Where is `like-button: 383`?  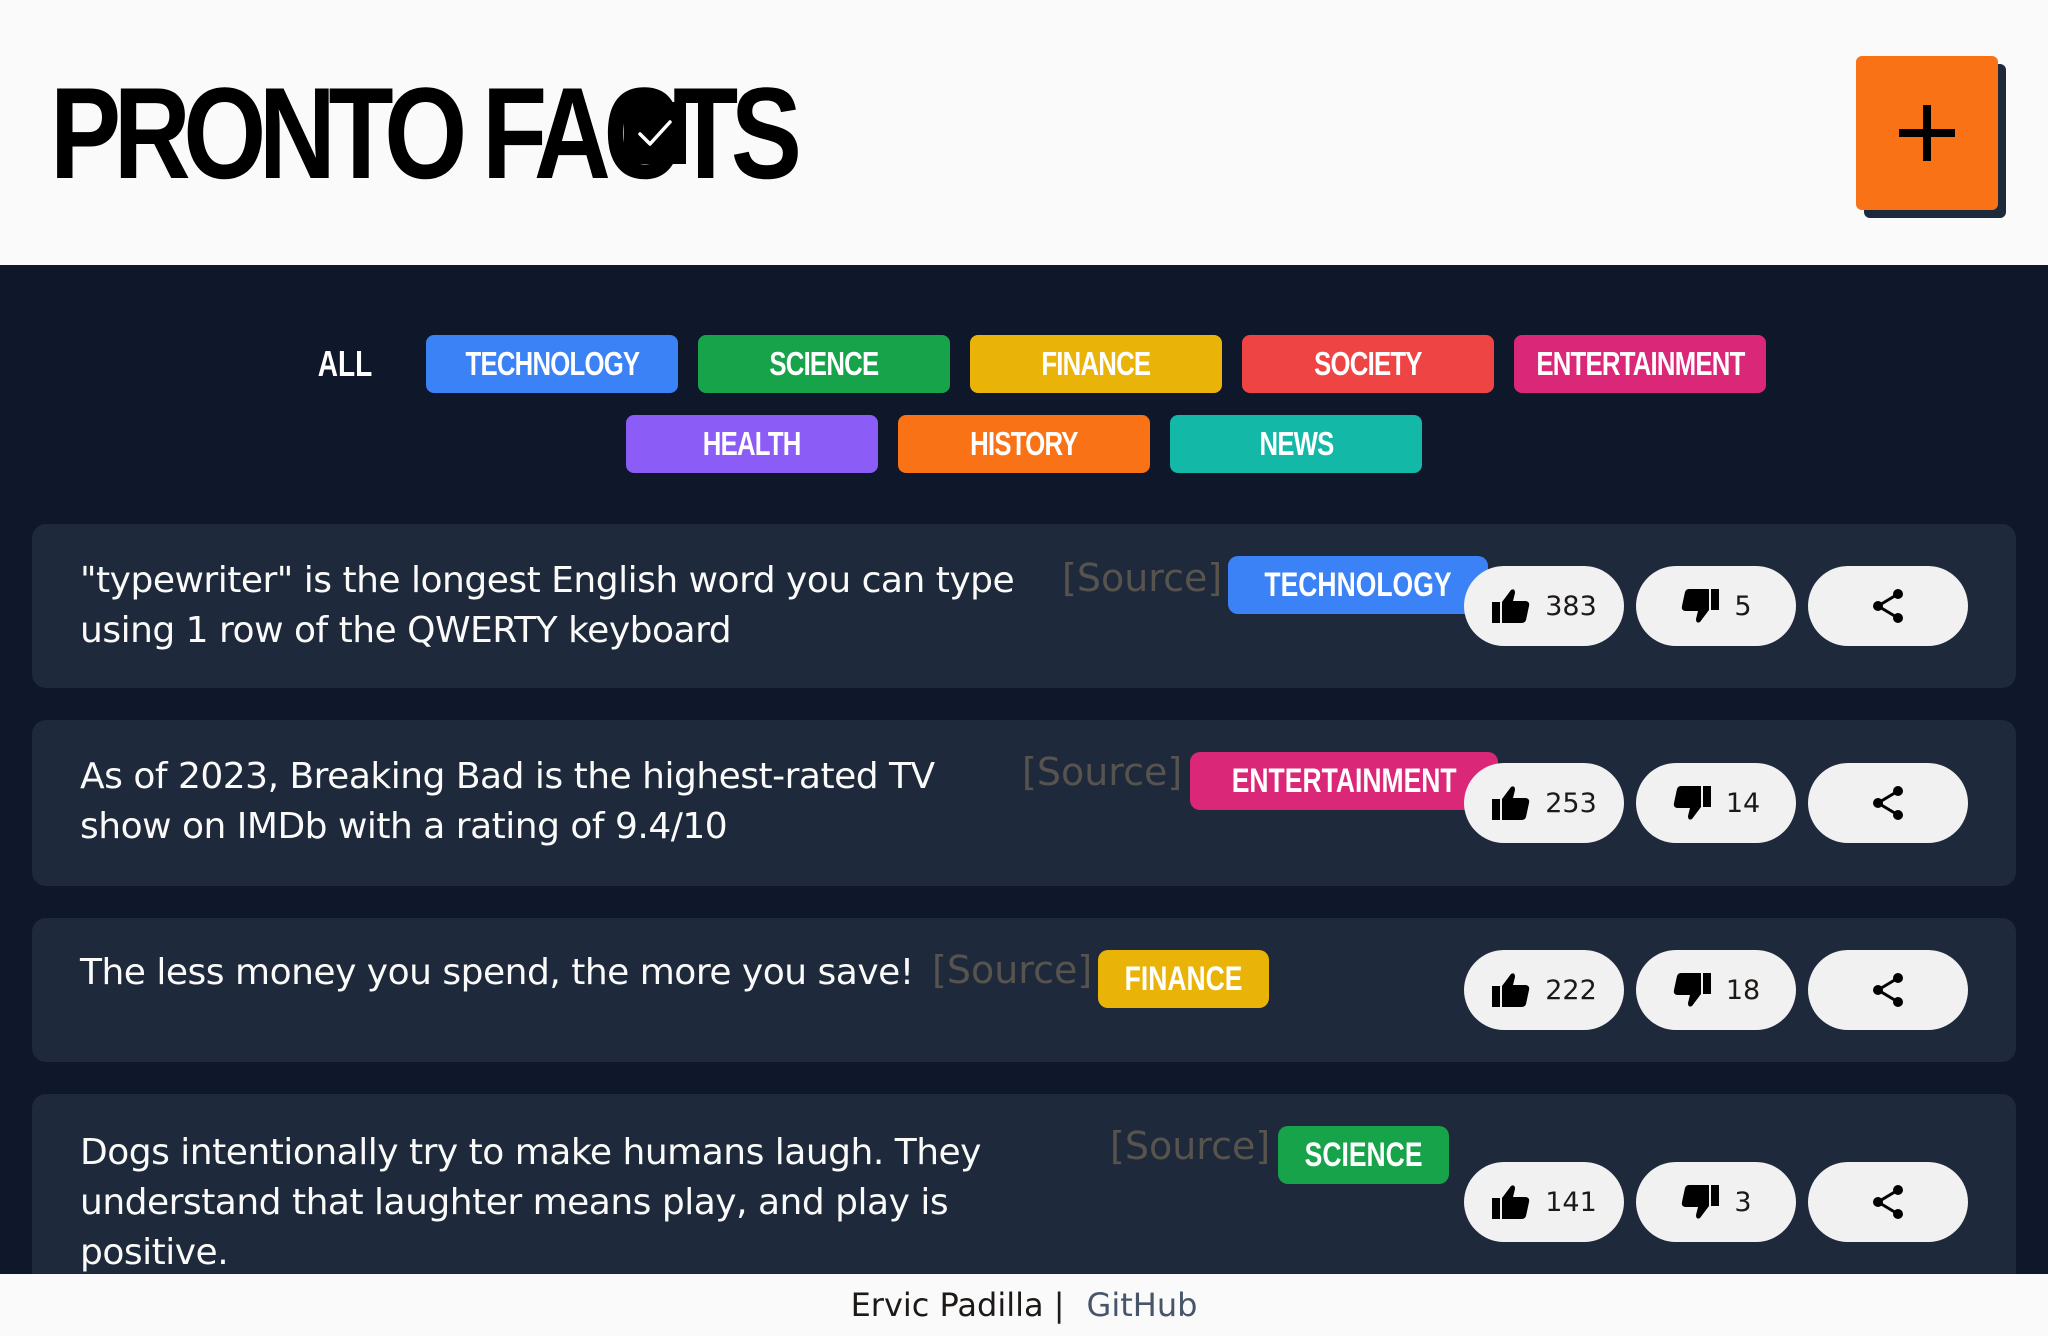
like-button: 383 is located at coordinates (1544, 606).